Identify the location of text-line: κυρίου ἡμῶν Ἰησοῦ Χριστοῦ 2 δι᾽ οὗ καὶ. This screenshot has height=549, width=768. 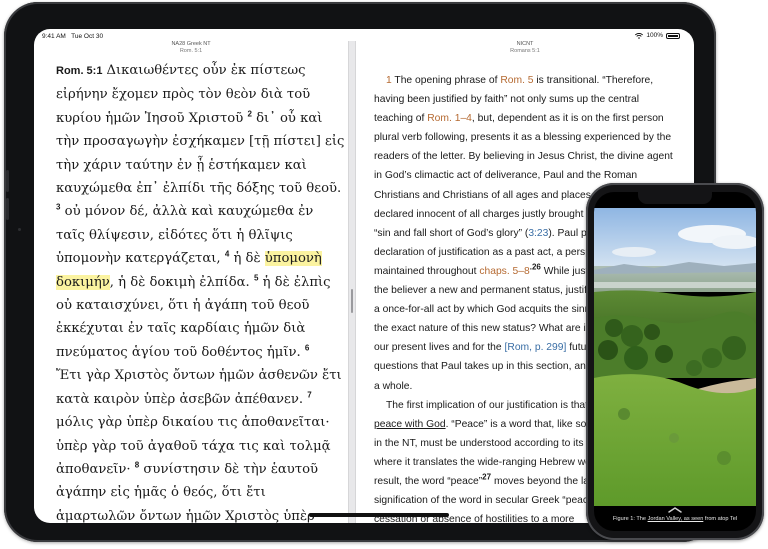
(201, 118).